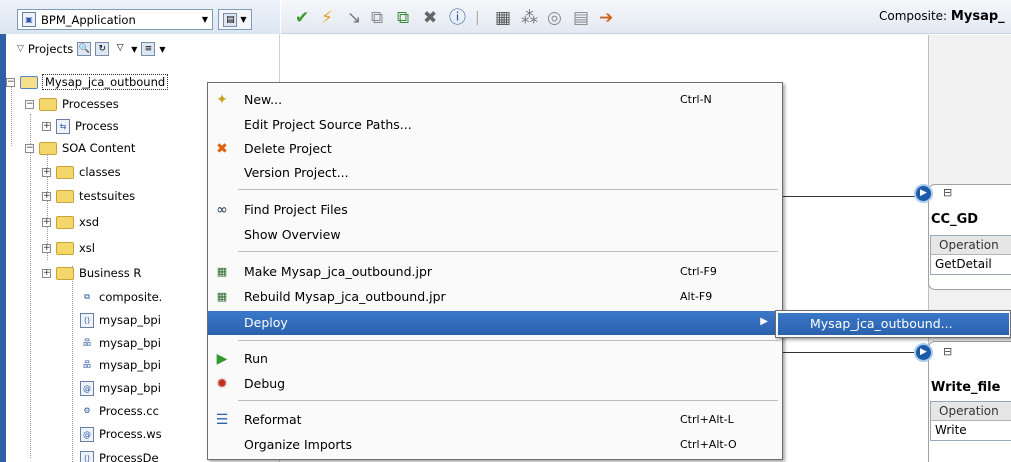 This screenshot has height=462, width=1011. Describe the element at coordinates (105, 82) in the screenshot. I see `tree-node-label: Mysap_jca_outbound` at that location.